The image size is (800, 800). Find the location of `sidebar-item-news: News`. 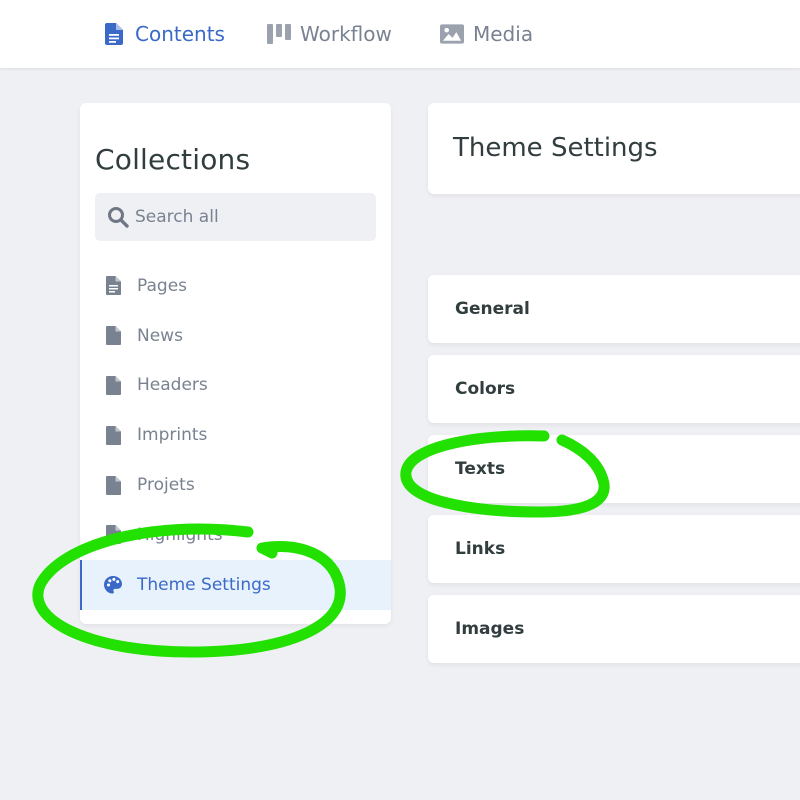

sidebar-item-news: News is located at coordinates (235, 336).